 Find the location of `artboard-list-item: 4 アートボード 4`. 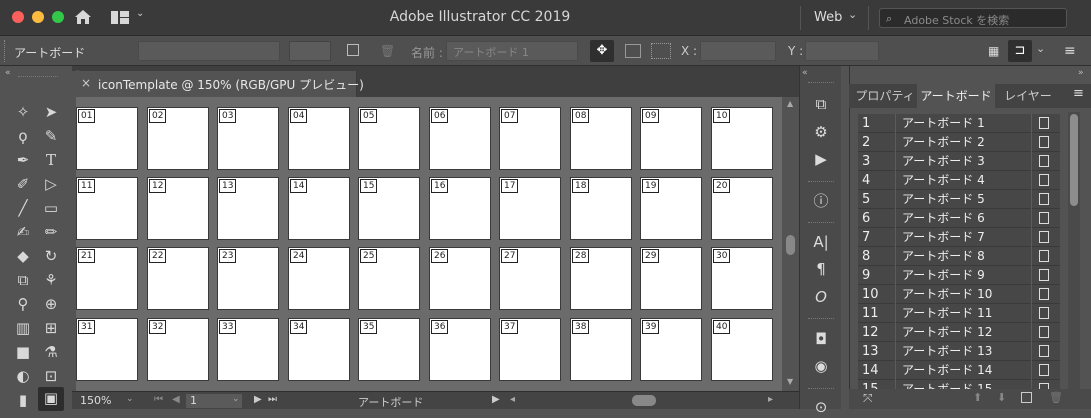

artboard-list-item: 4 アートボード 4 is located at coordinates (959, 180).